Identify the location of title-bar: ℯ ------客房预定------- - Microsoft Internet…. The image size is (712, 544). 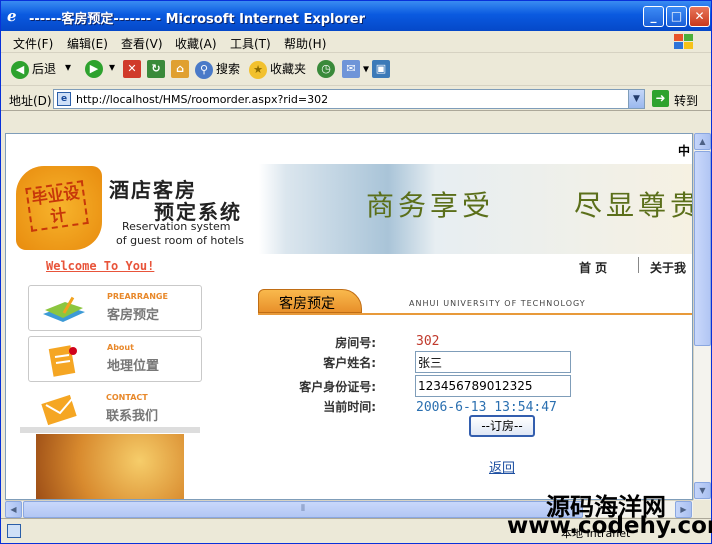
(356, 16).